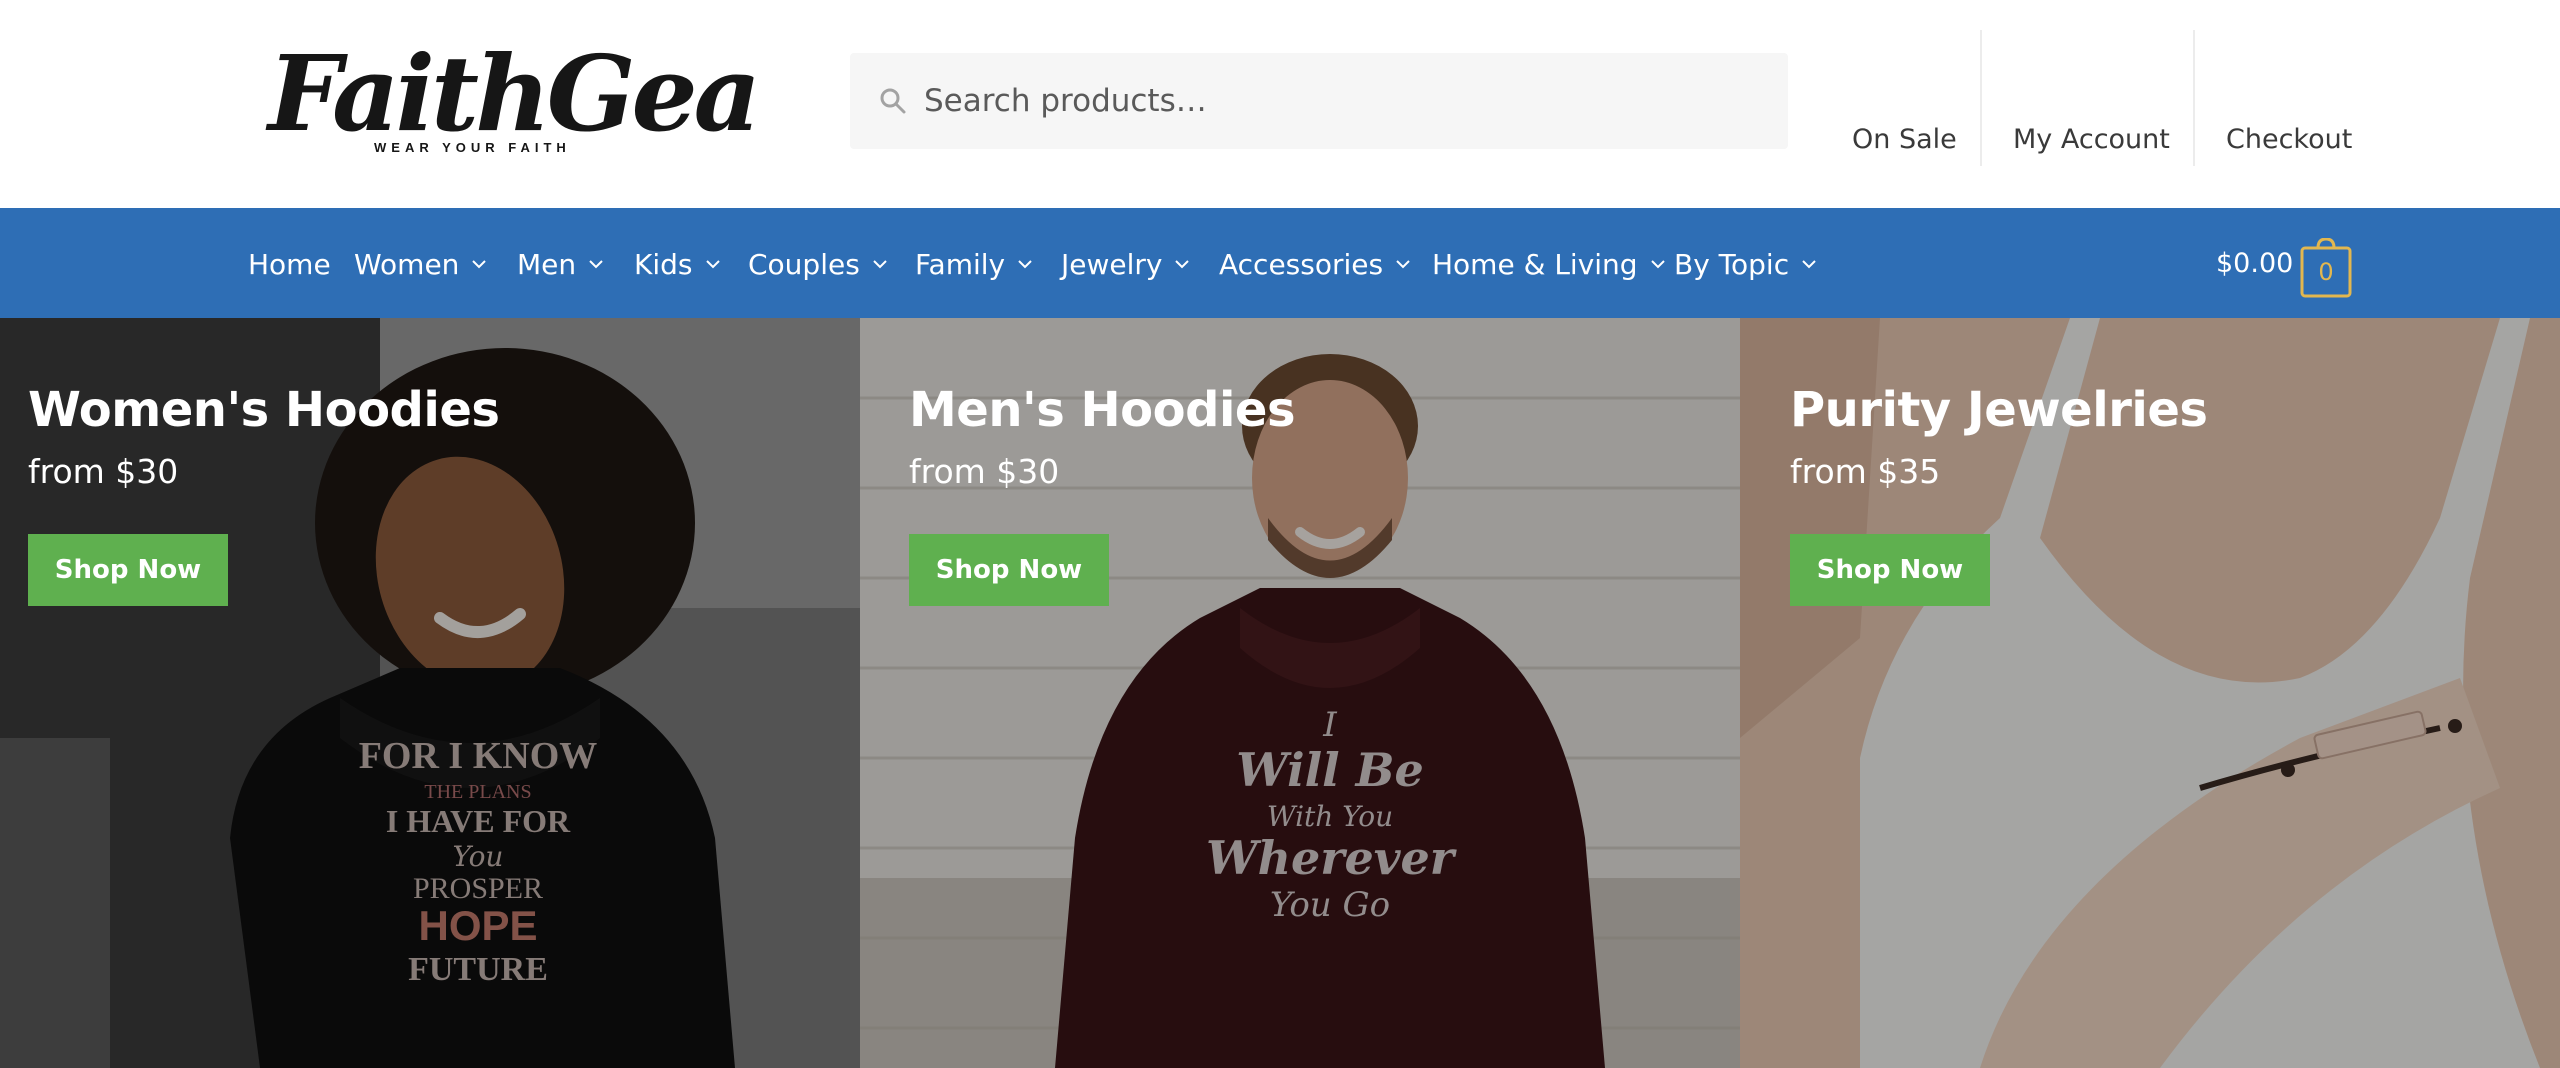 The image size is (2560, 1068). Describe the element at coordinates (547, 264) in the screenshot. I see `nav-item-label: Men` at that location.